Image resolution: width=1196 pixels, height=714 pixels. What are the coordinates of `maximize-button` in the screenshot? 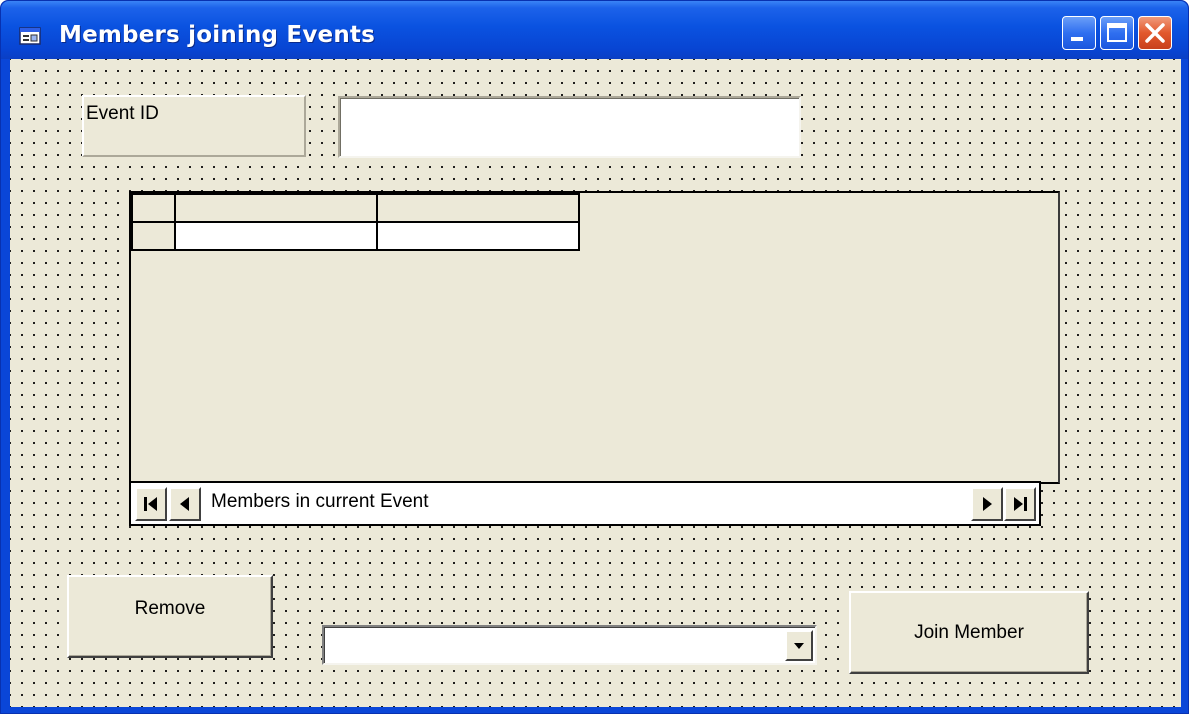 It's located at (1117, 33).